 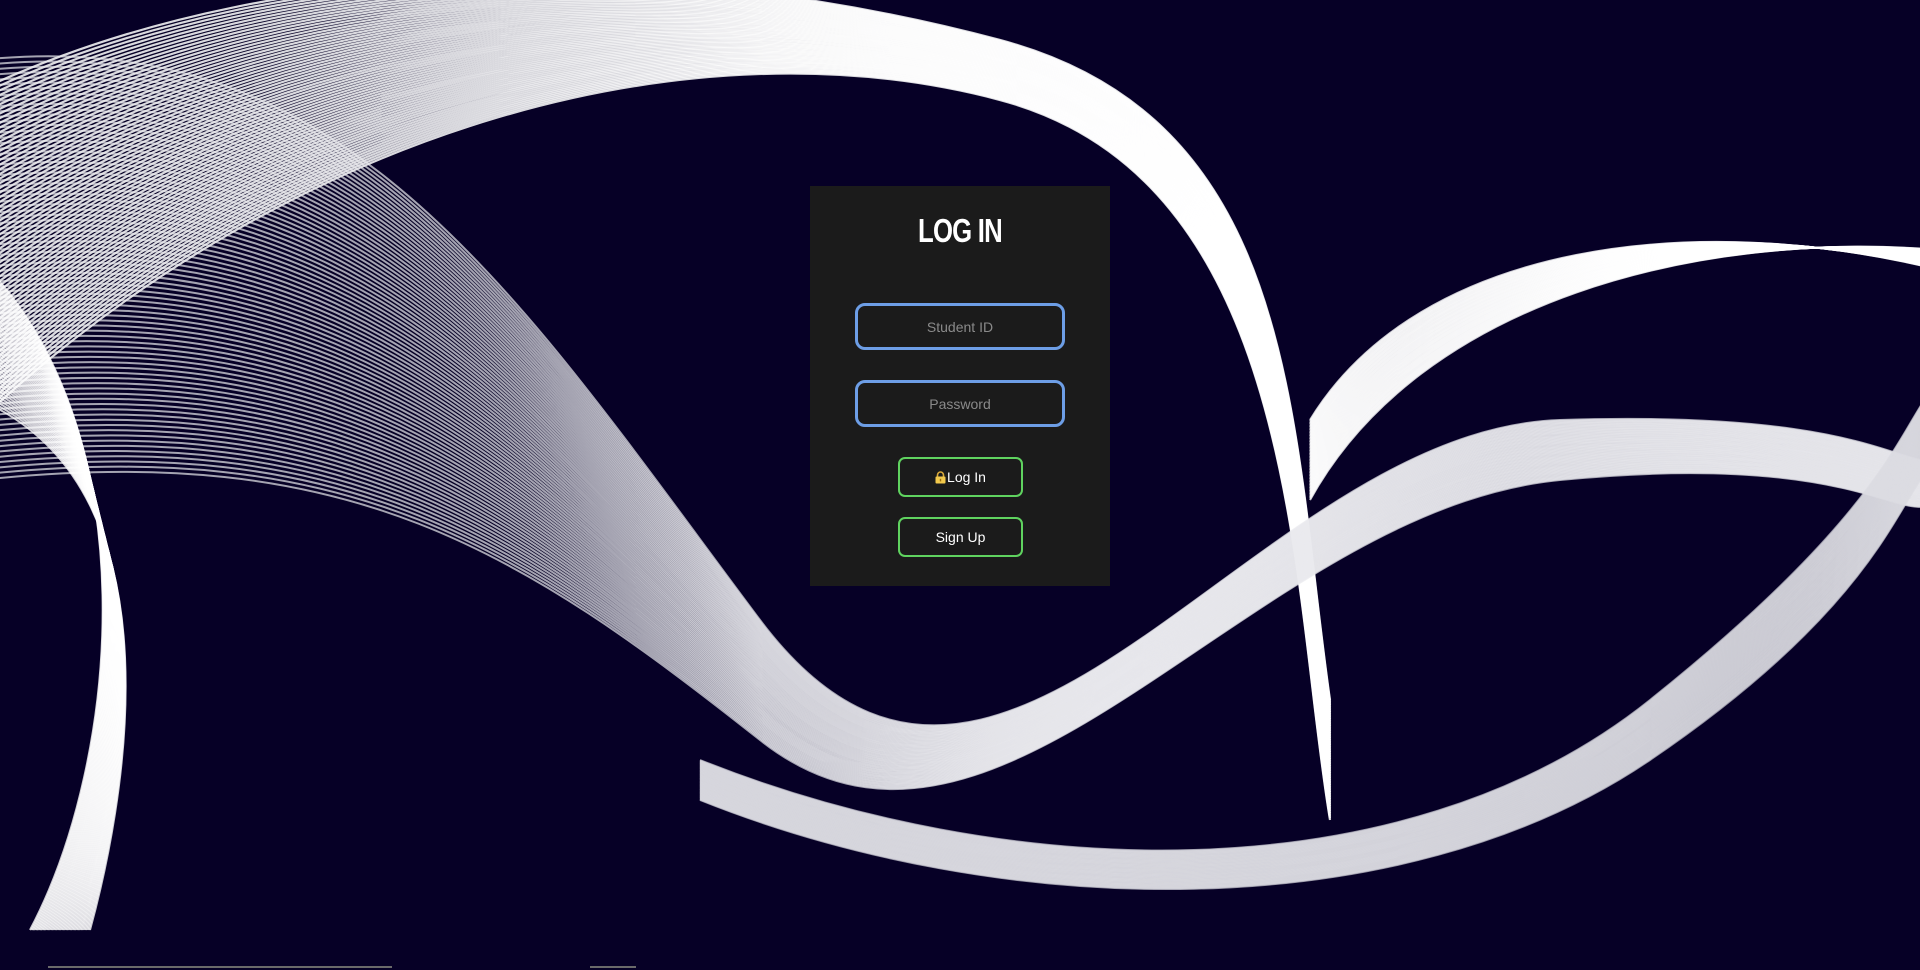 What do you see at coordinates (960, 230) in the screenshot?
I see `login-title: LOG IN` at bounding box center [960, 230].